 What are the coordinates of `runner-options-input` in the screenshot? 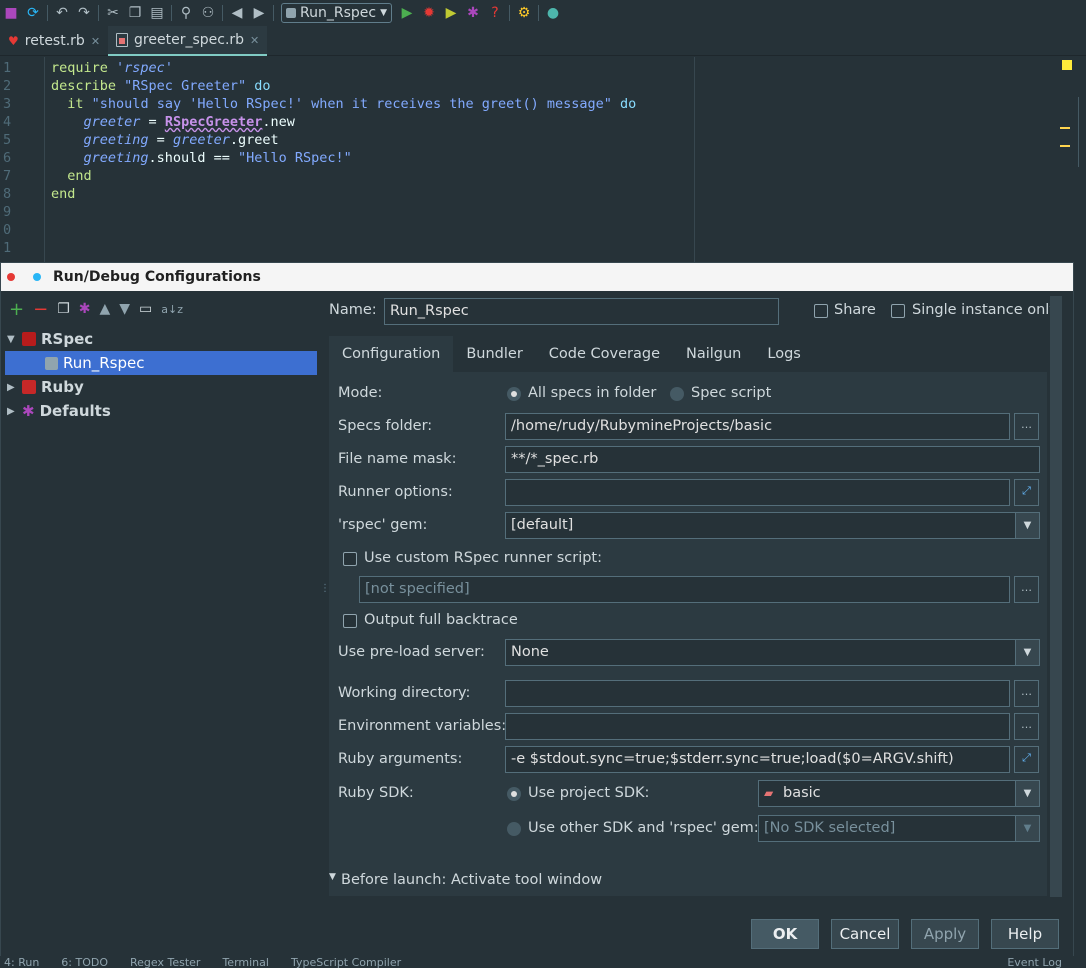 It's located at (757, 492).